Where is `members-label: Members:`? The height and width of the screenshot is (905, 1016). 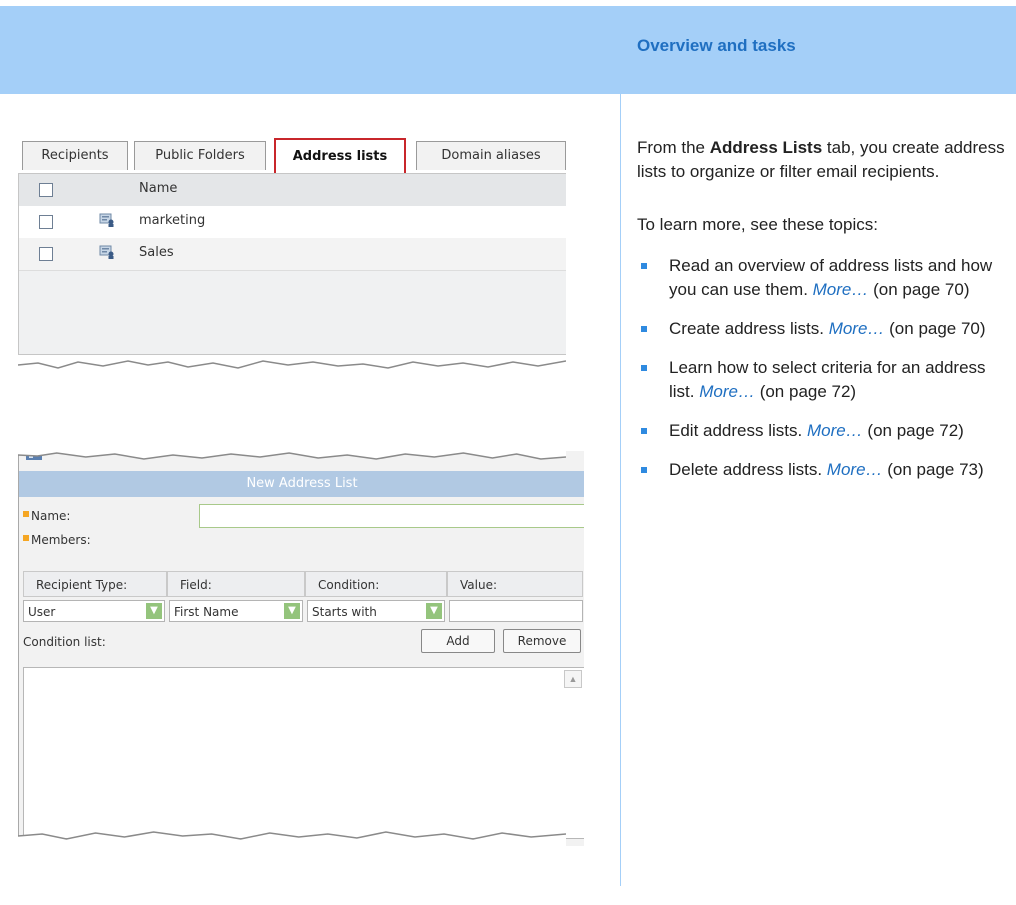 members-label: Members: is located at coordinates (57, 540).